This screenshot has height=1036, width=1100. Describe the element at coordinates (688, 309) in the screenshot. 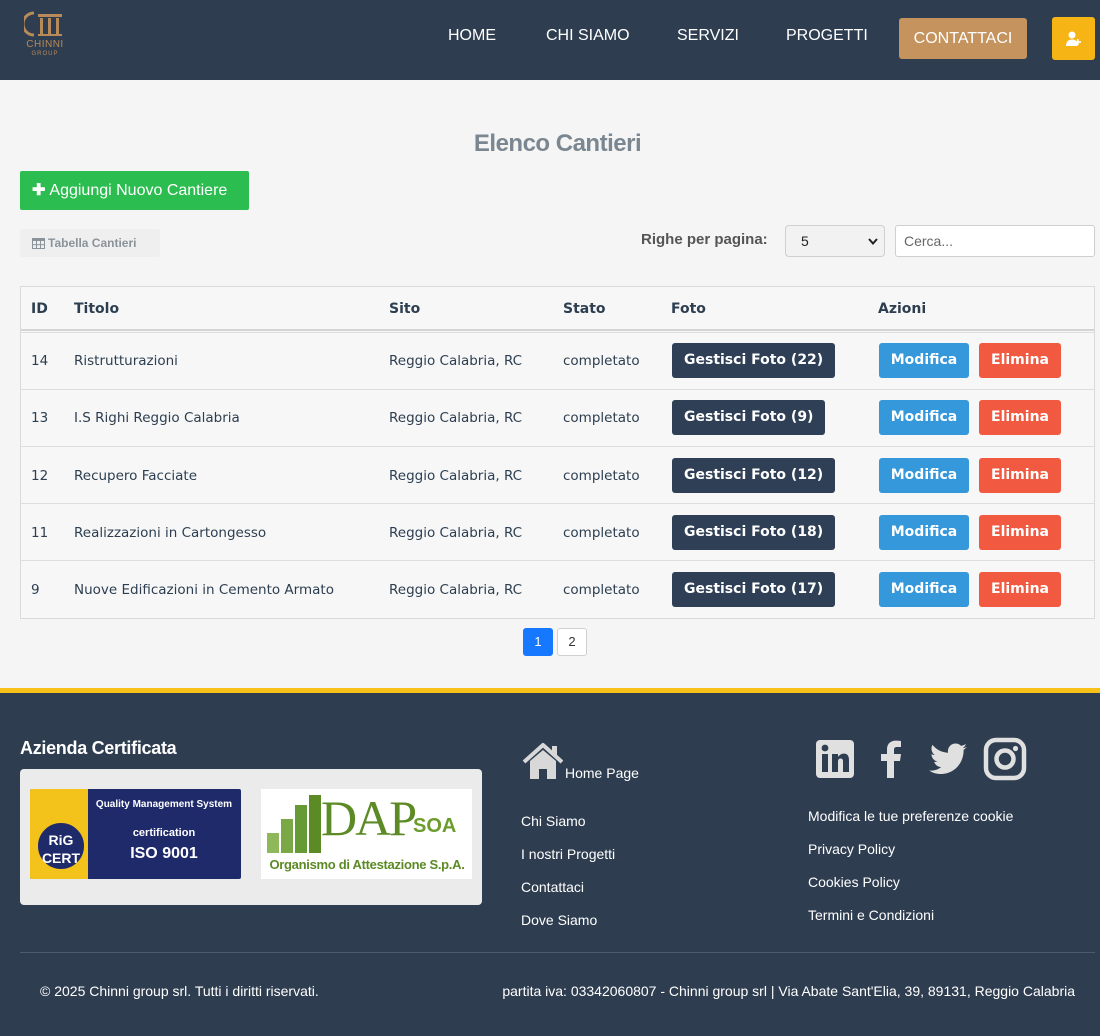

I see `column-header-foto: Foto` at that location.